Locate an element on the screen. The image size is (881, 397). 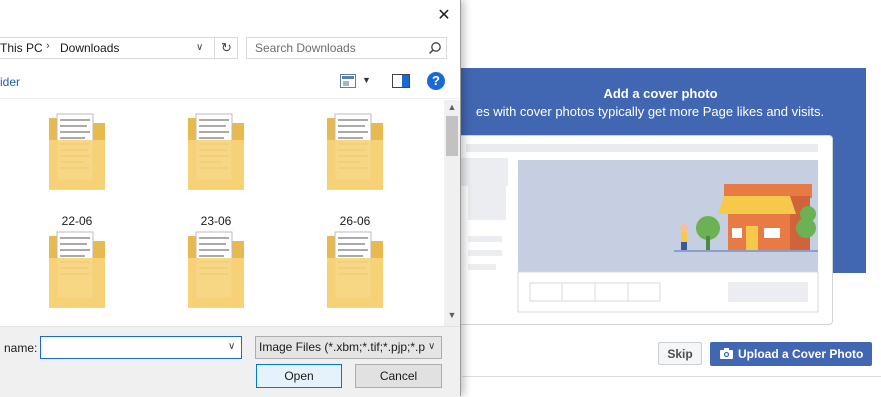
folder-item: 26-06 is located at coordinates (350, 169).